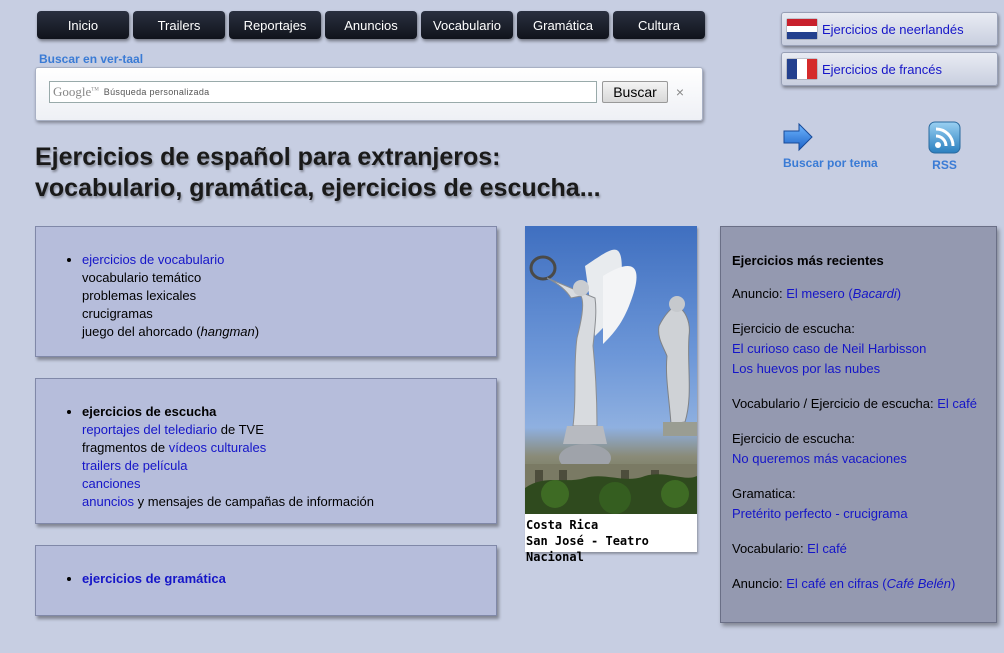 The height and width of the screenshot is (653, 1004). Describe the element at coordinates (944, 137) in the screenshot. I see `rss-icon` at that location.